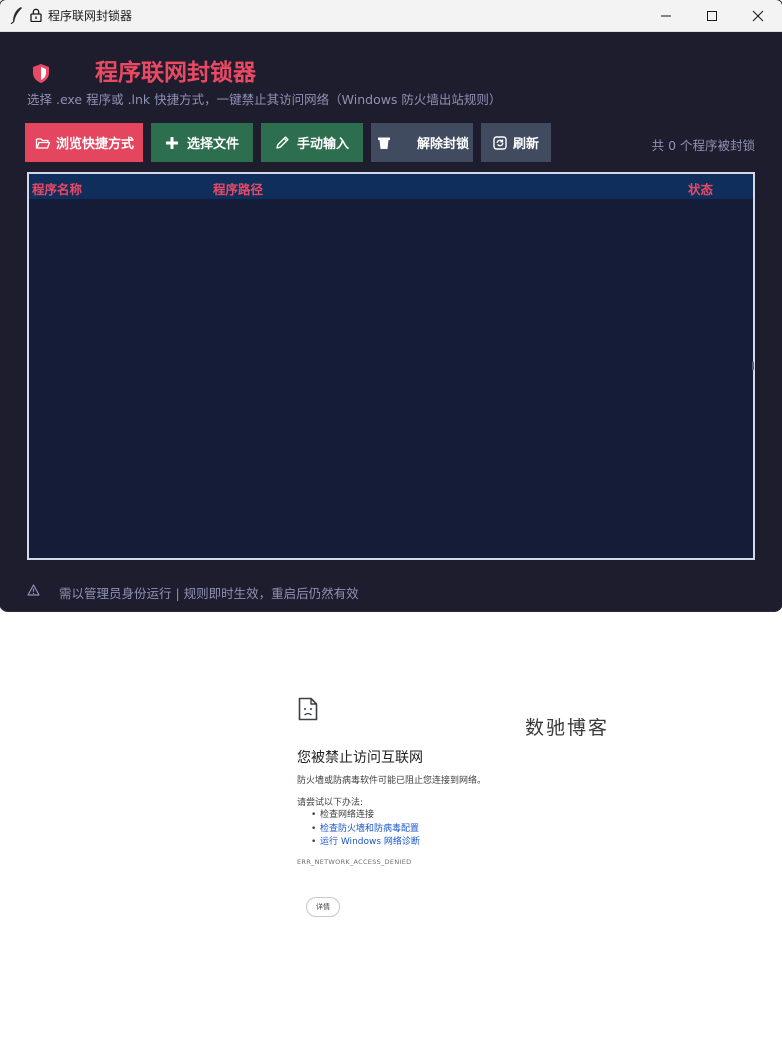  Describe the element at coordinates (360, 758) in the screenshot. I see `error-title: 您被禁止访问互联网` at that location.